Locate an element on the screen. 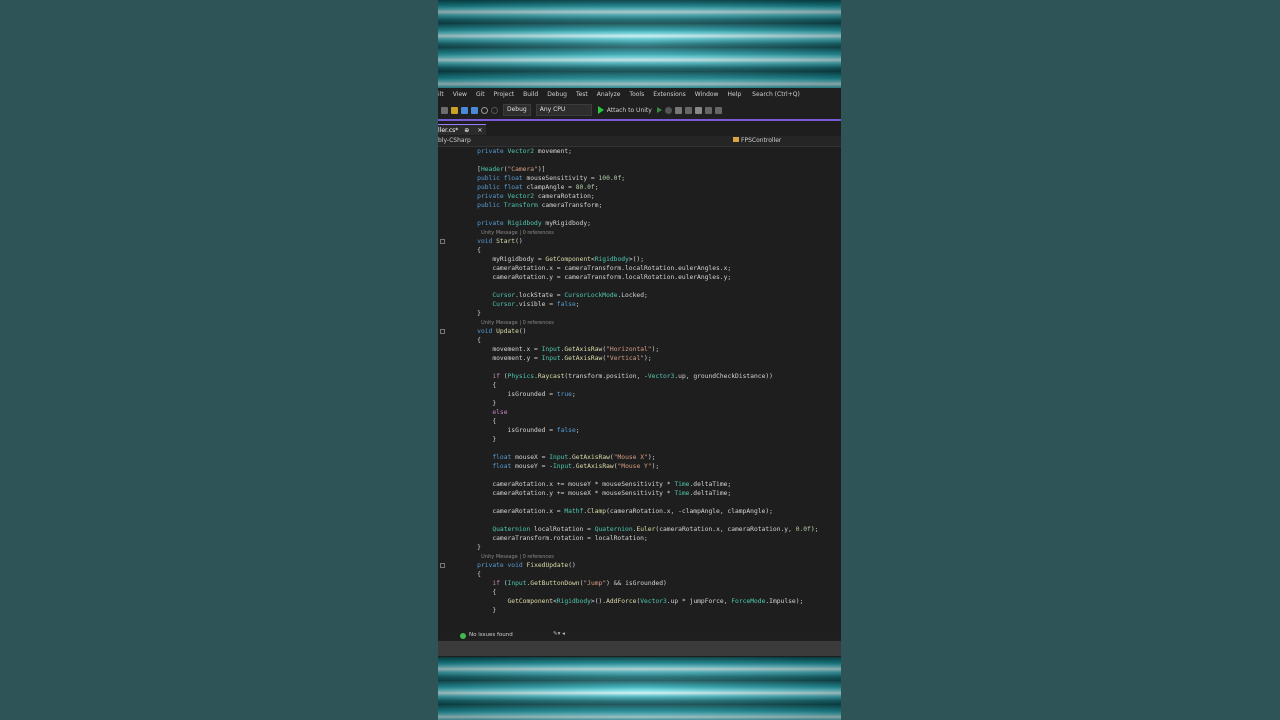 This screenshot has width=1280, height=720. solution-explorer-icon is located at coordinates (678, 110).